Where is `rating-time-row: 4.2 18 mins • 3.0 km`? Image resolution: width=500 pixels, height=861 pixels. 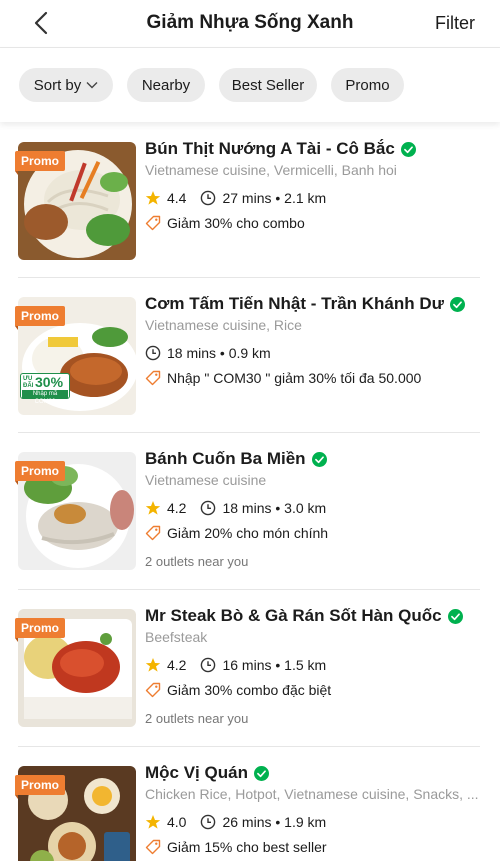 rating-time-row: 4.2 18 mins • 3.0 km is located at coordinates (235, 508).